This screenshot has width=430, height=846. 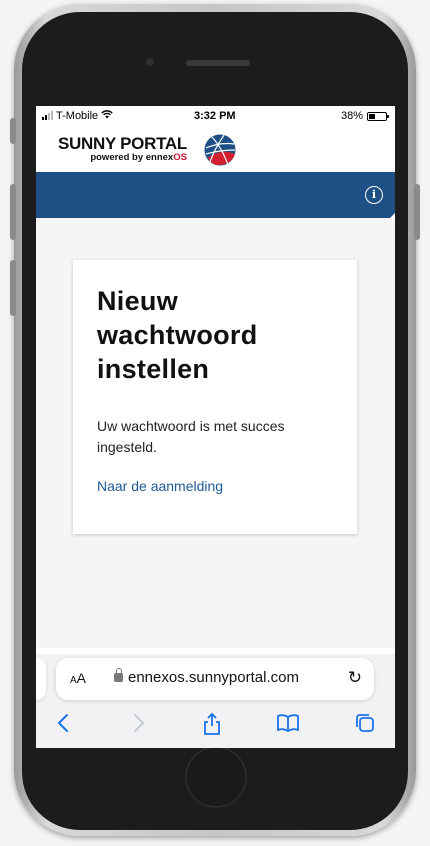 I want to click on status-time: 3:32 PM, so click(x=215, y=116).